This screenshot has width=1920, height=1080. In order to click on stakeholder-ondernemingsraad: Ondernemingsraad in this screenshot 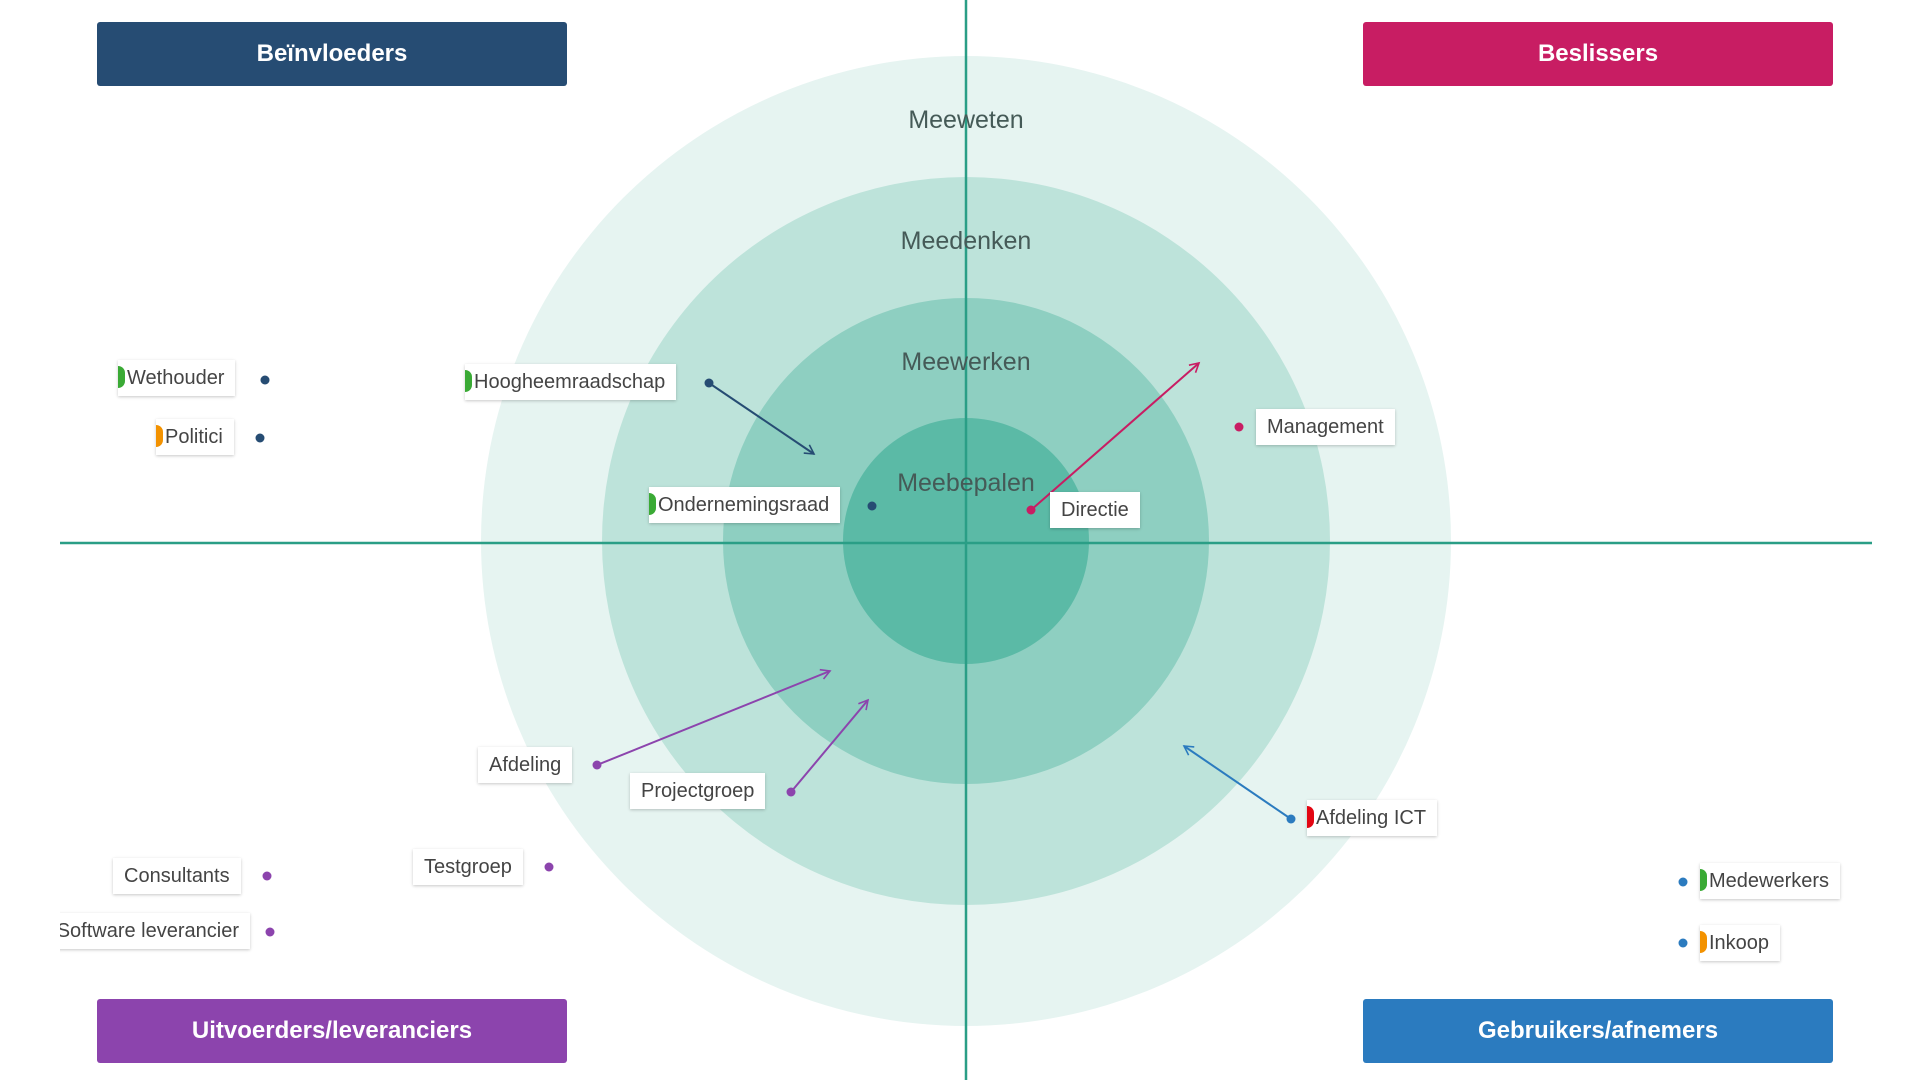, I will do `click(745, 505)`.